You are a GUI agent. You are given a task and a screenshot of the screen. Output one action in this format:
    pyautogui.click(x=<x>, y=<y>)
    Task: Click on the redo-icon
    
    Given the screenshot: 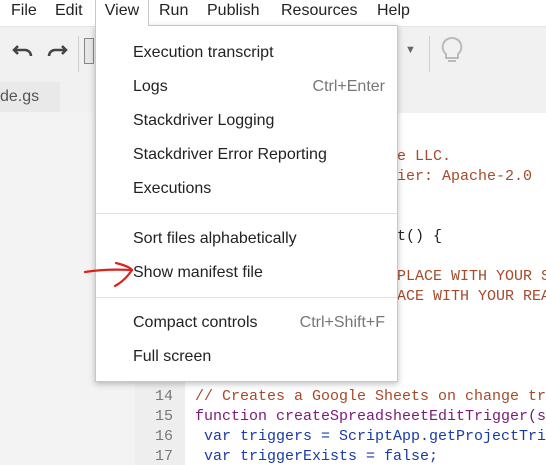 What is the action you would take?
    pyautogui.click(x=57, y=53)
    